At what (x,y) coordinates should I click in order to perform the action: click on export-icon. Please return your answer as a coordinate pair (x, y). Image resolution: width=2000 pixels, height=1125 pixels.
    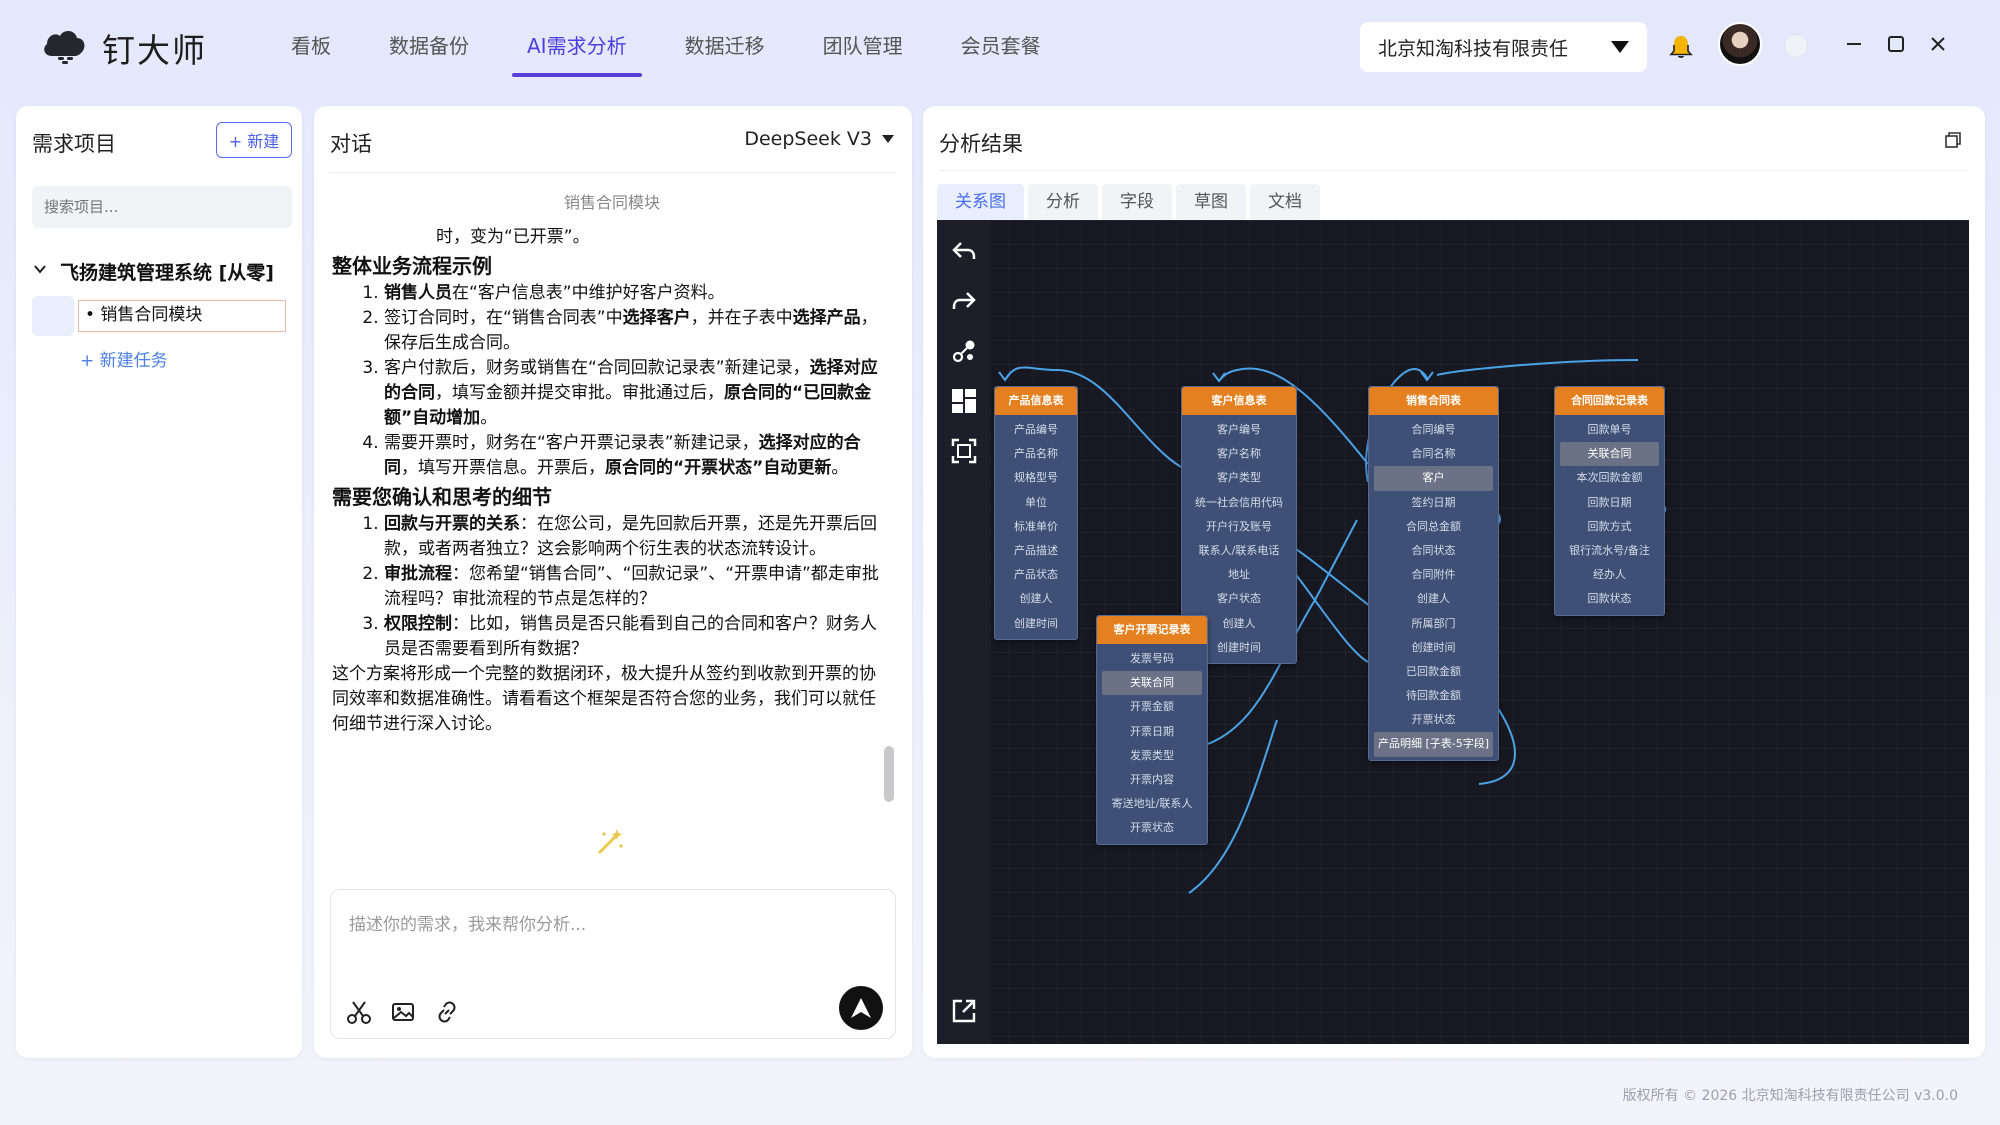
    Looking at the image, I should click on (964, 1011).